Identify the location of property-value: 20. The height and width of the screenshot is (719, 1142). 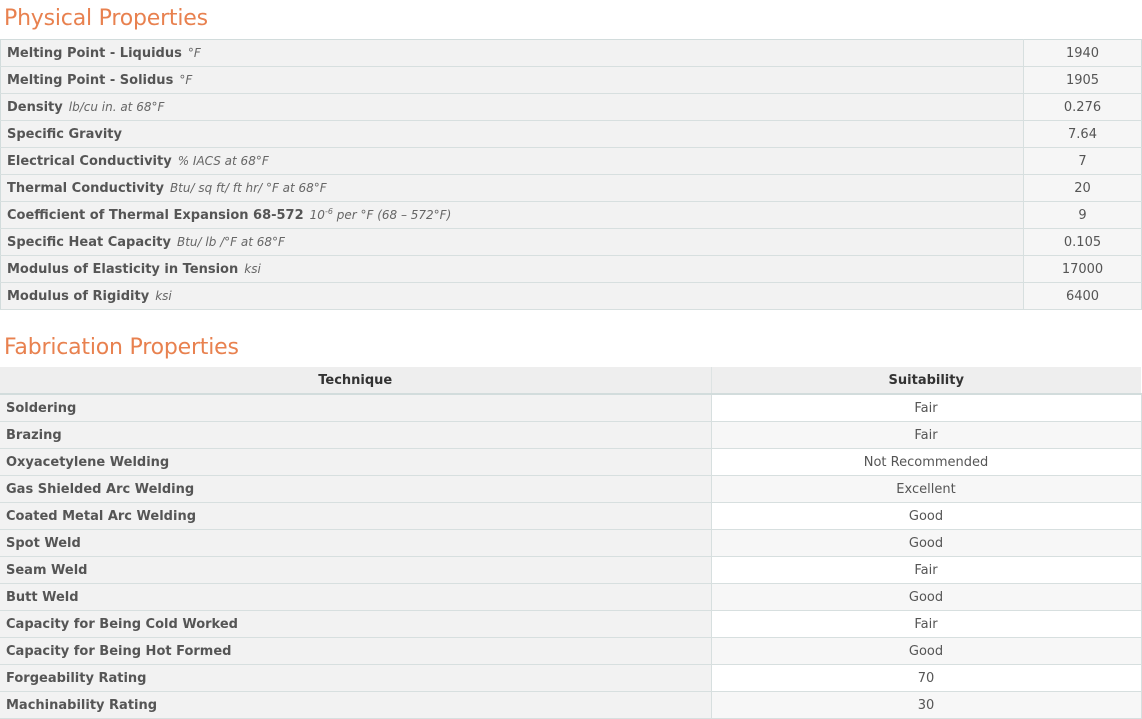
(1082, 188).